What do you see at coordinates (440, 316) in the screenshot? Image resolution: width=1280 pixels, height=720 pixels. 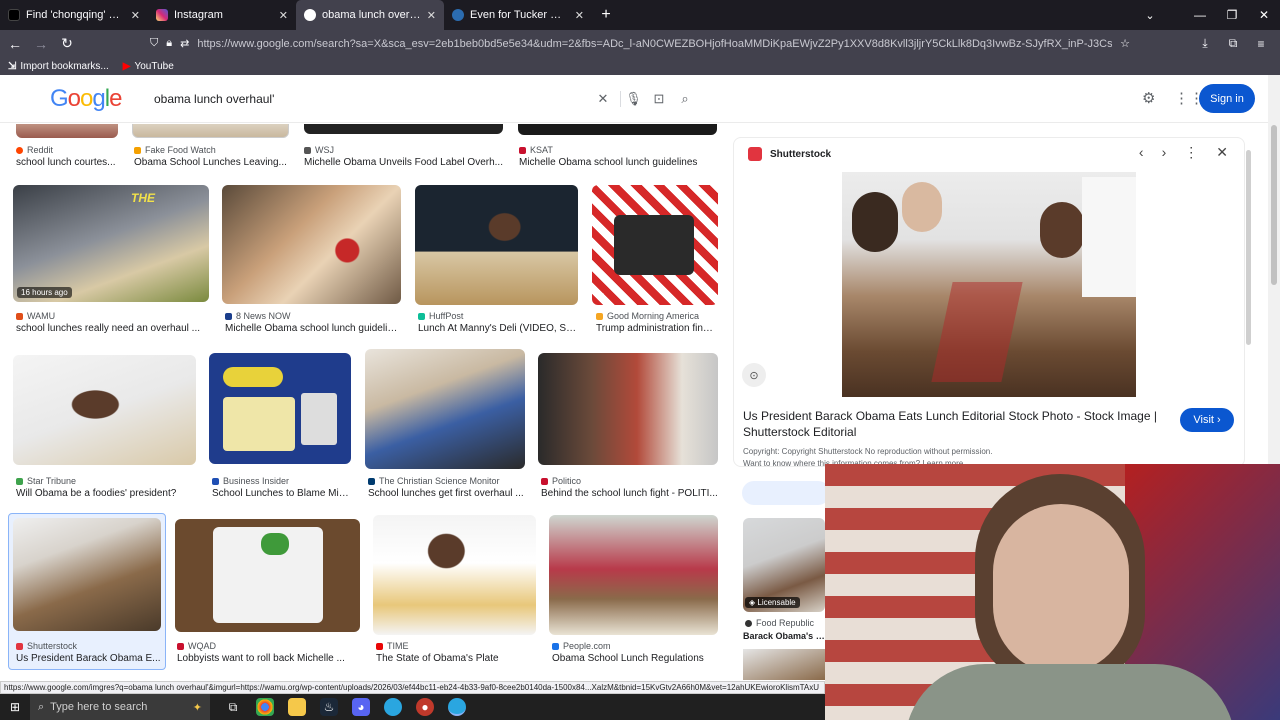 I see `result-source: HuffPost` at bounding box center [440, 316].